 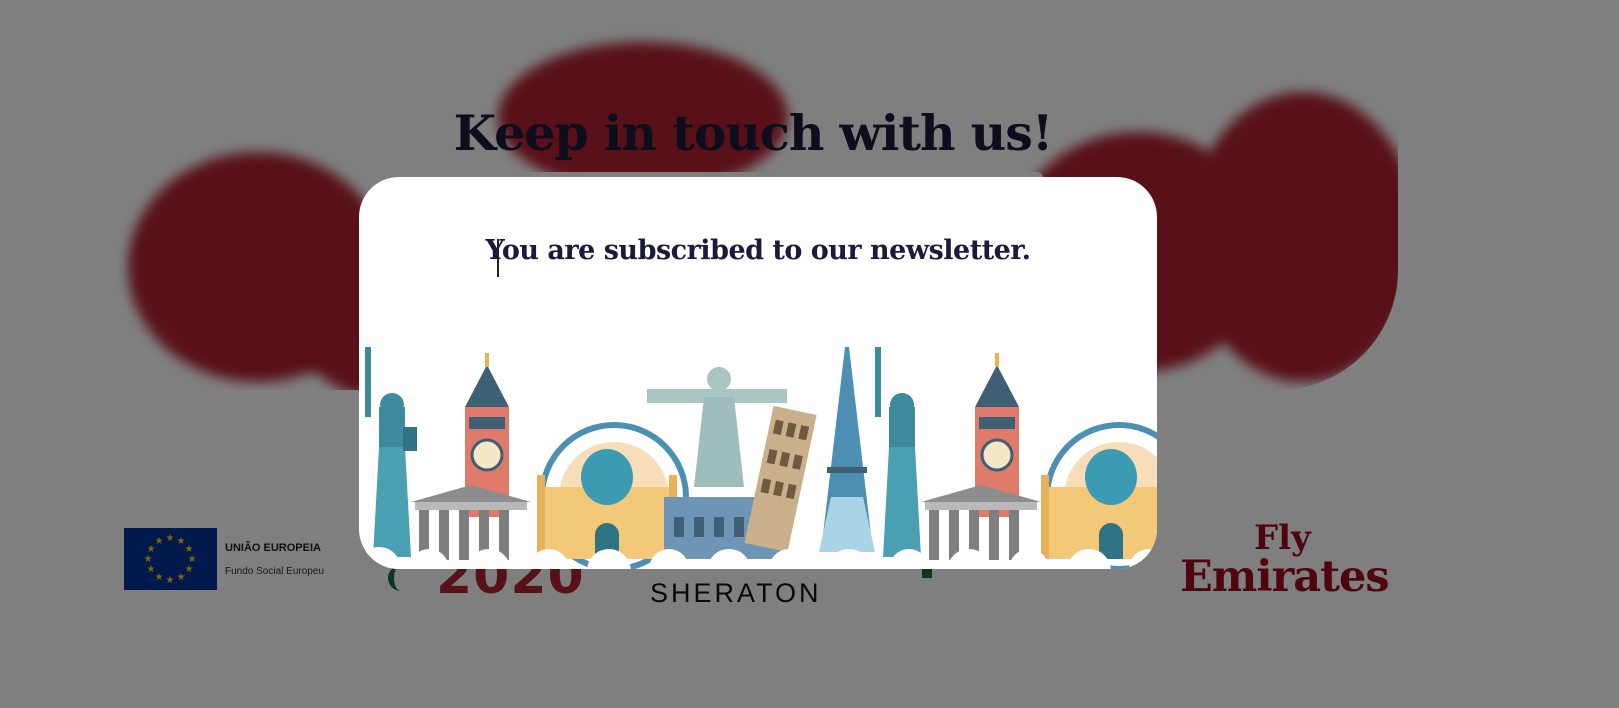 I want to click on eiffel-tower-icon, so click(x=847, y=449).